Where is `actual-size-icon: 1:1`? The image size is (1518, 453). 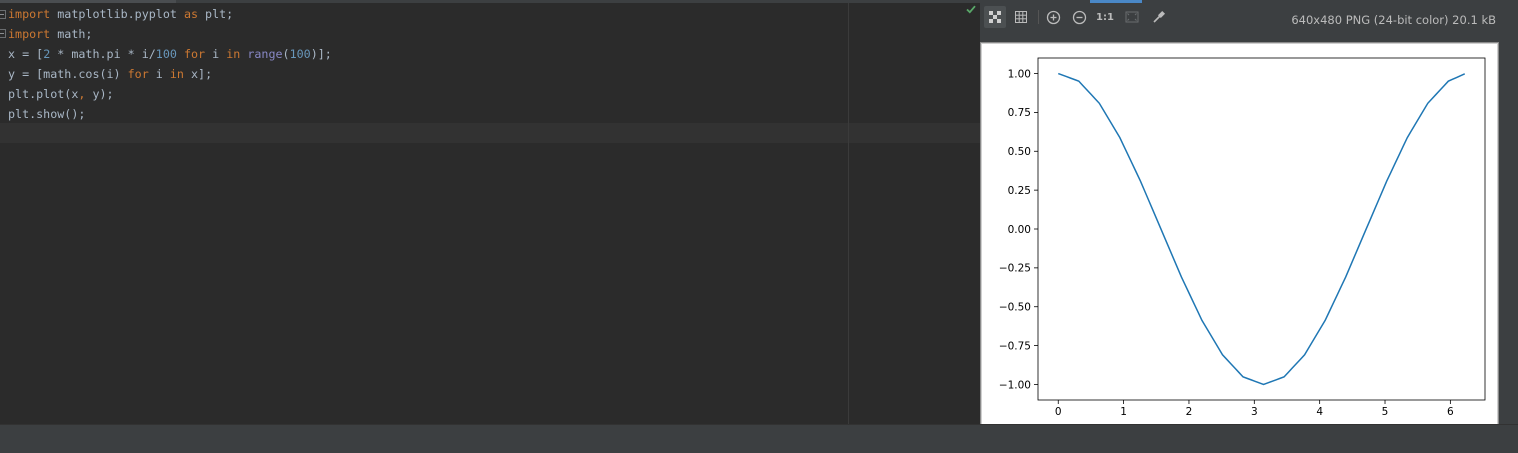
actual-size-icon: 1:1 is located at coordinates (1105, 17).